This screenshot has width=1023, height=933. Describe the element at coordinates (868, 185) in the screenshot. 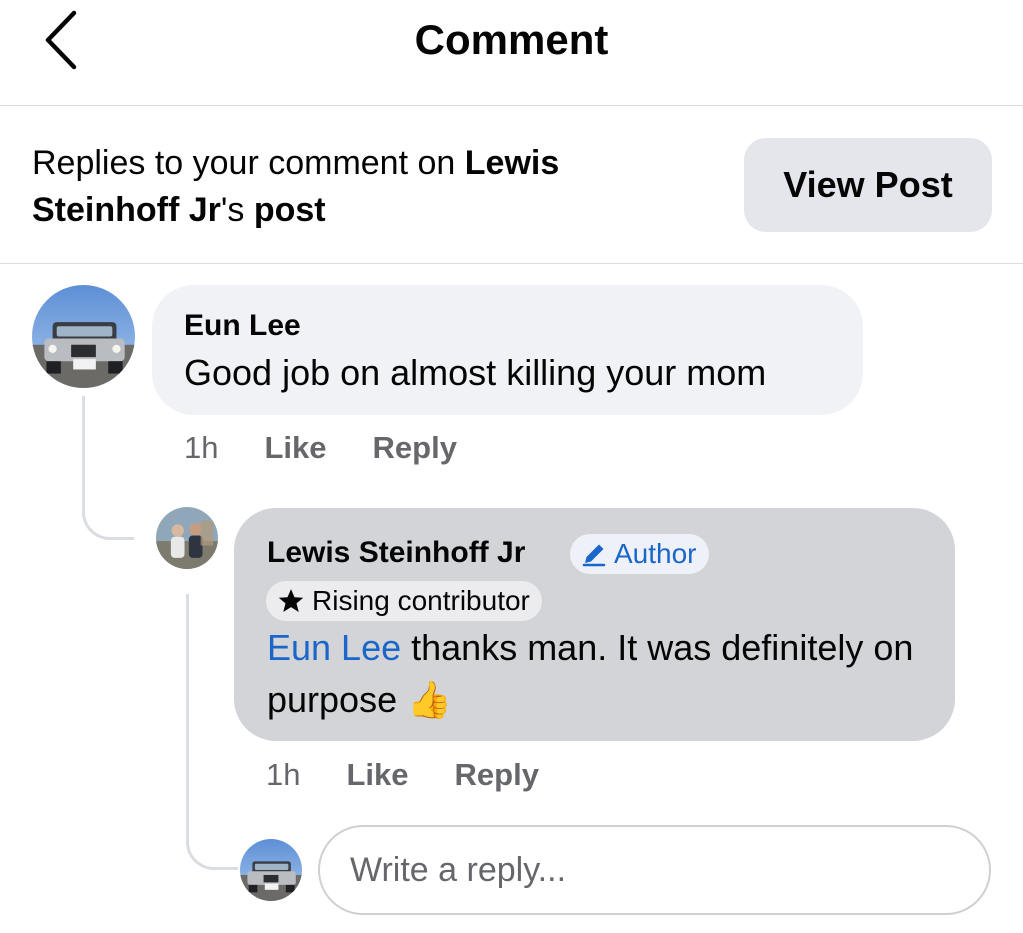

I see `view-post-button: View Post` at that location.